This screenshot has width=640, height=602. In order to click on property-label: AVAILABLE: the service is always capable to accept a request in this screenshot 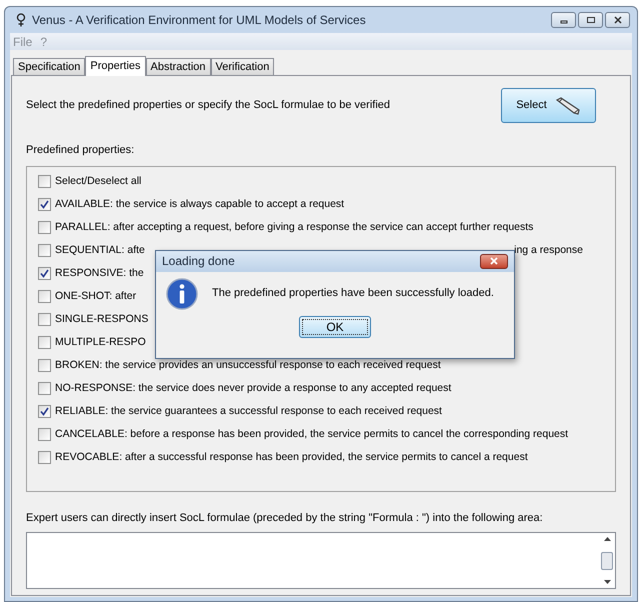, I will do `click(199, 204)`.